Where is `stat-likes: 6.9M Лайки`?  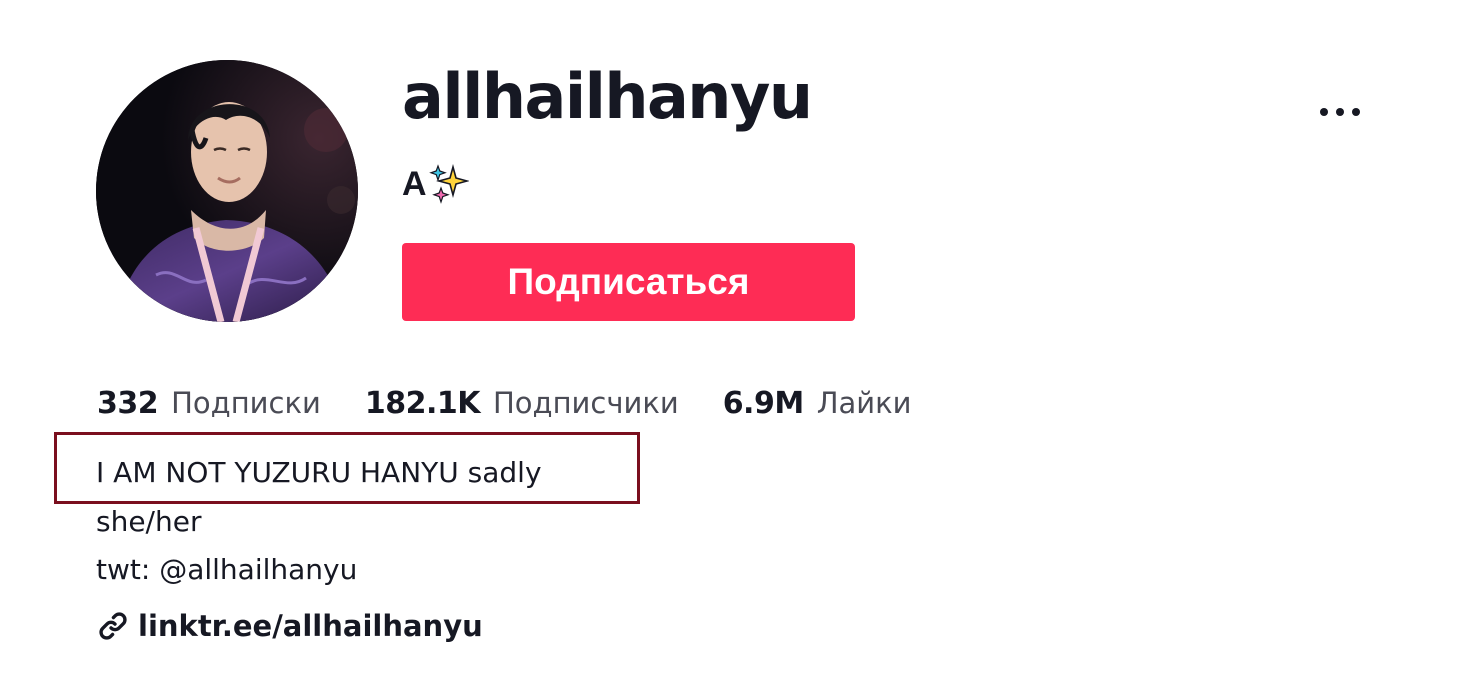
stat-likes: 6.9M Лайки is located at coordinates (817, 403).